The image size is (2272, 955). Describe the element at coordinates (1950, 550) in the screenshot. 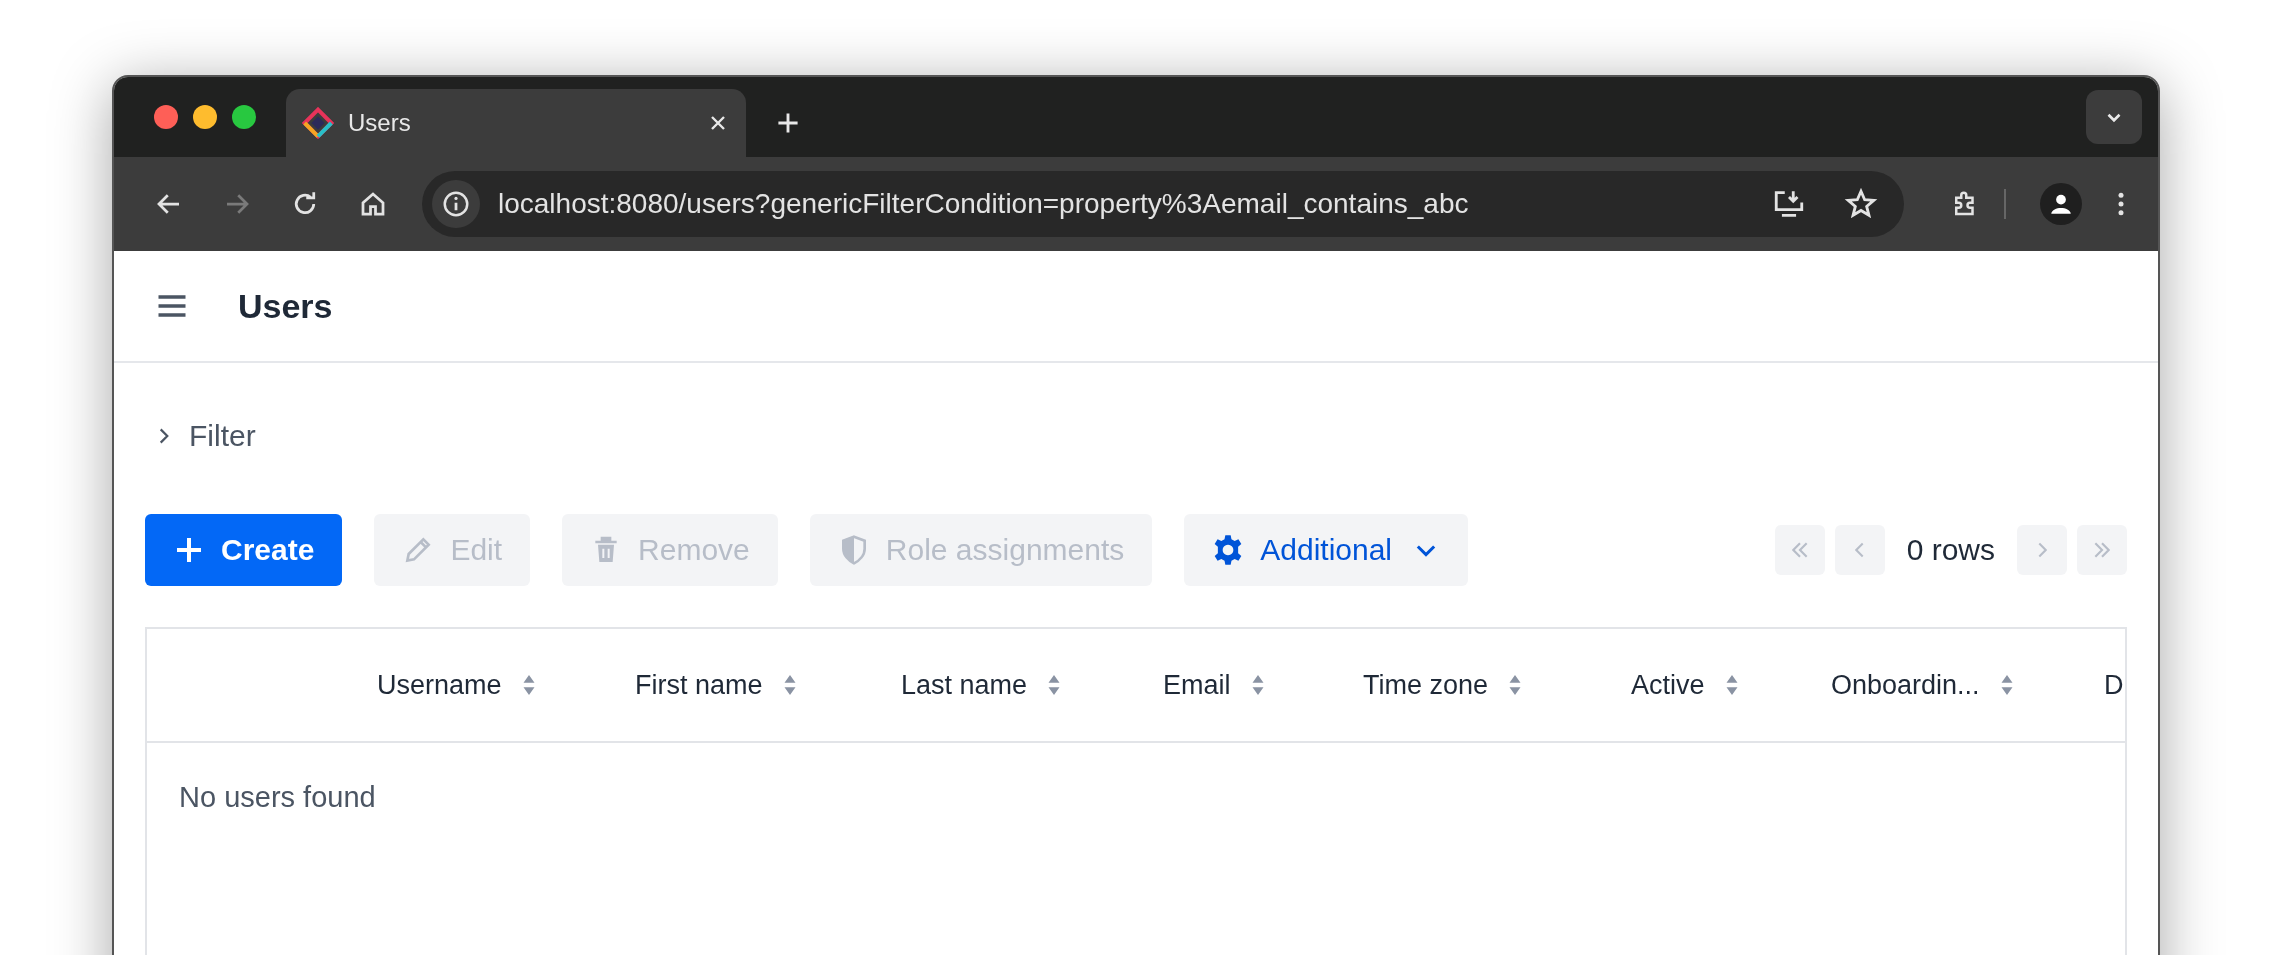

I see `row-count: 0 rows` at that location.